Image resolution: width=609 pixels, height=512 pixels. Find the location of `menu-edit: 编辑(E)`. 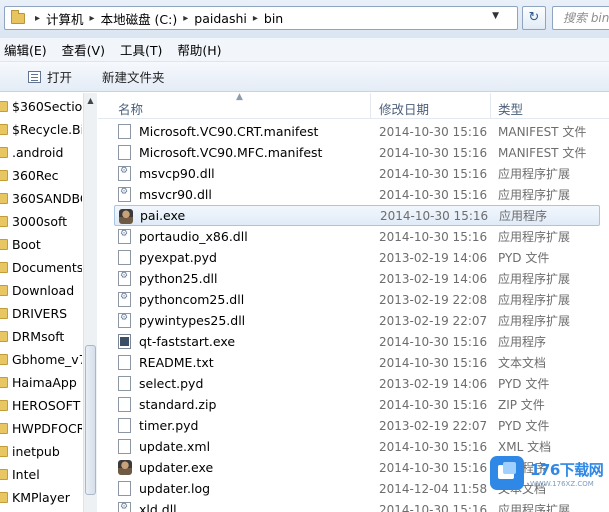

menu-edit: 编辑(E) is located at coordinates (25, 49).